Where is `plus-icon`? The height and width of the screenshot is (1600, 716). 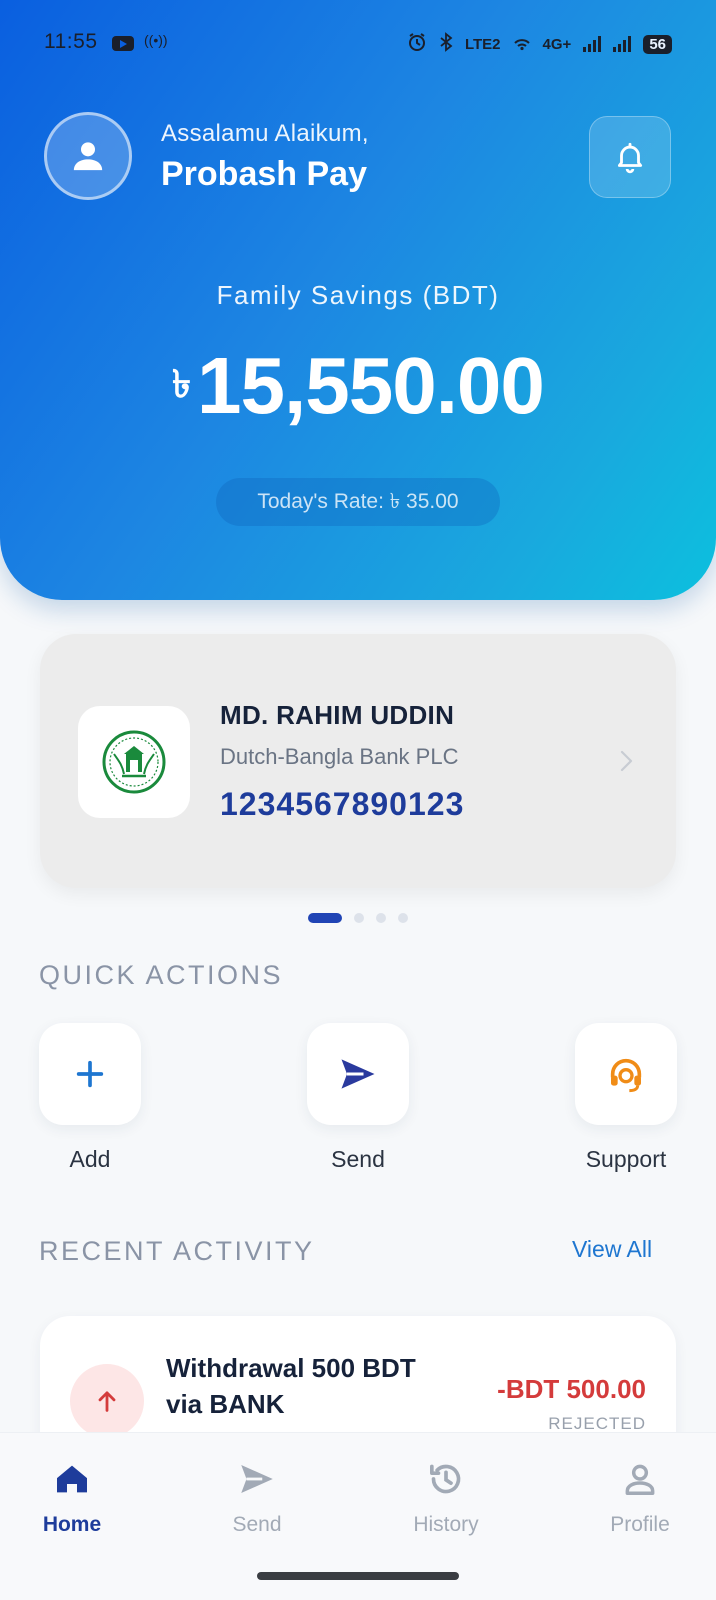
plus-icon is located at coordinates (90, 1074).